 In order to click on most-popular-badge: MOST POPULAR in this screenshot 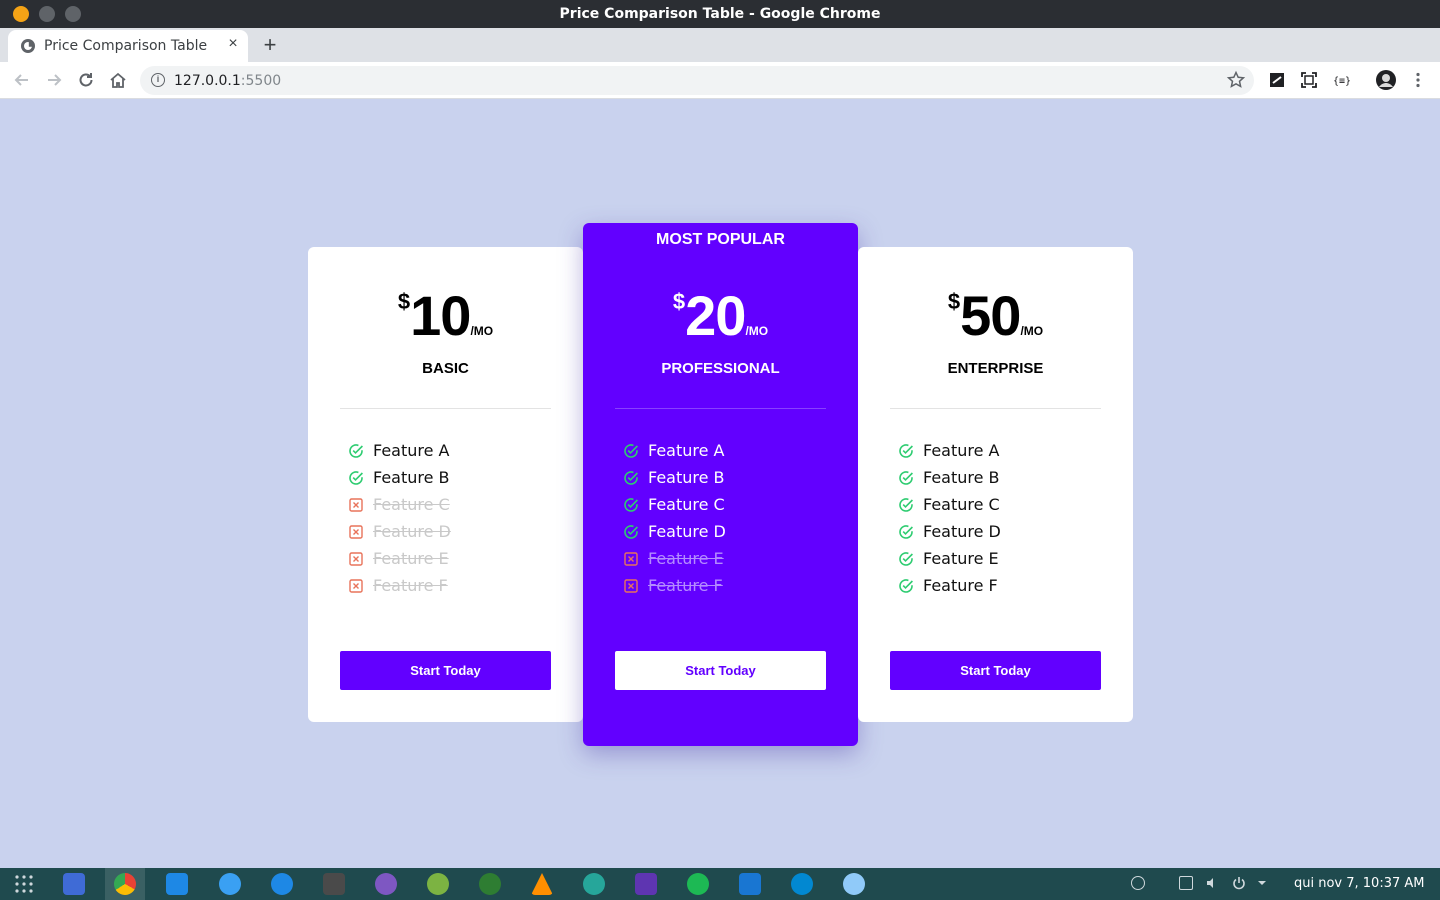, I will do `click(720, 239)`.